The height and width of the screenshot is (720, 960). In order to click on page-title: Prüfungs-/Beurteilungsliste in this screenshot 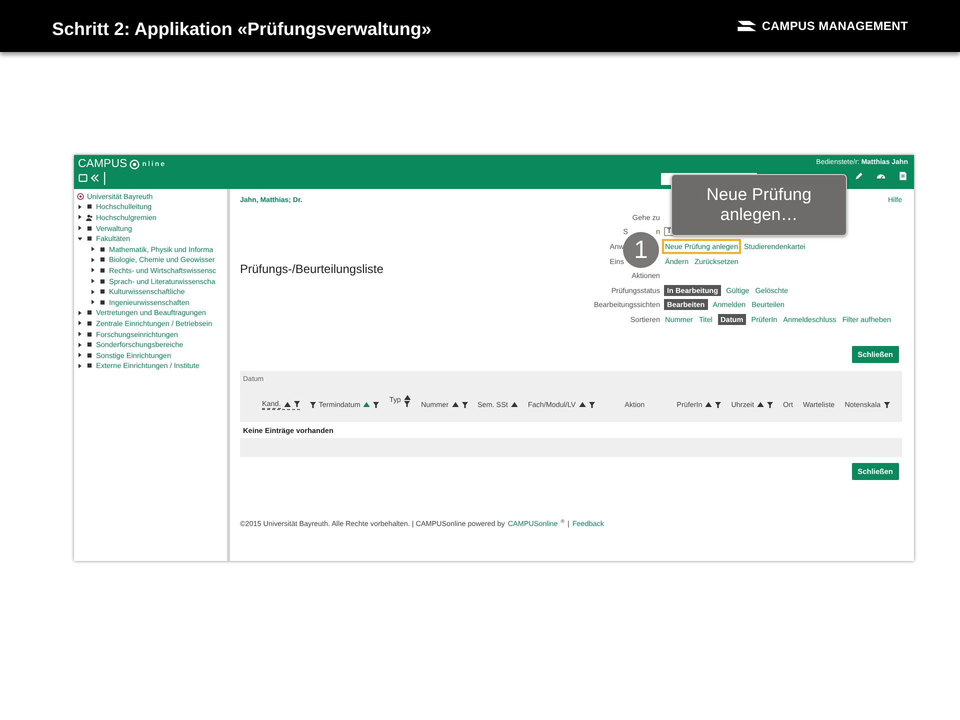, I will do `click(312, 269)`.